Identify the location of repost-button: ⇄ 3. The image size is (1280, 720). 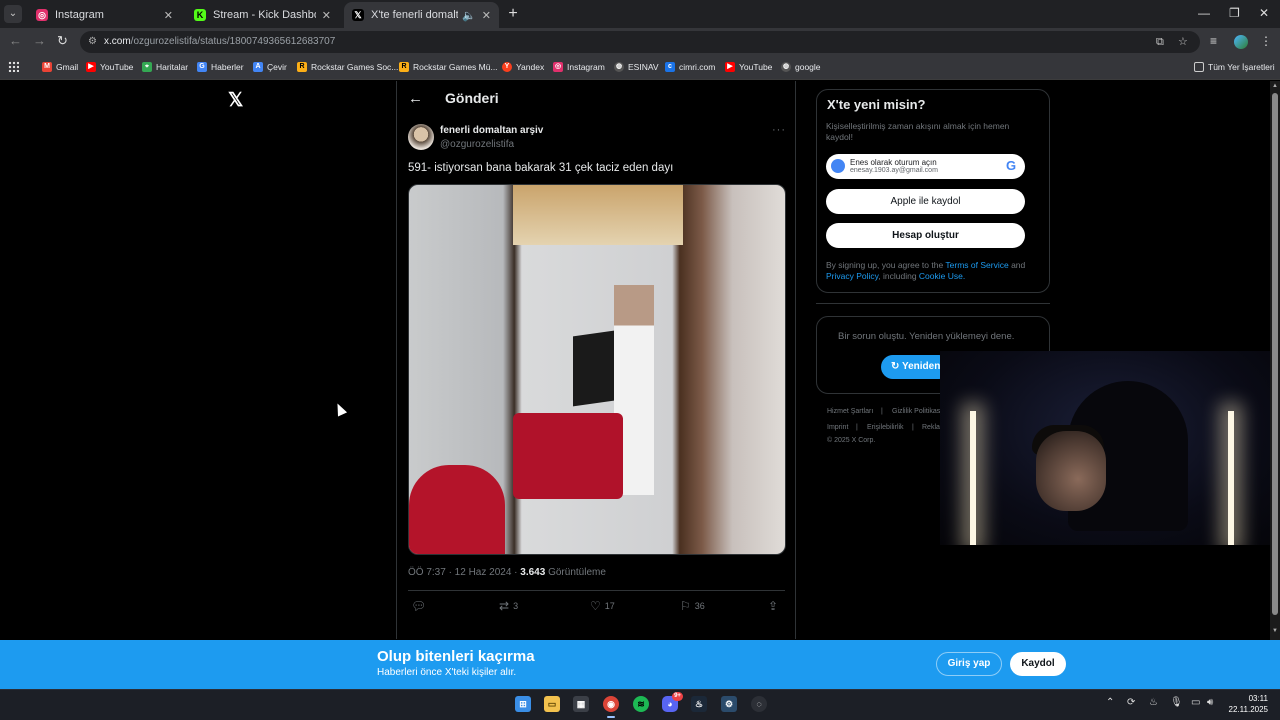
(508, 606).